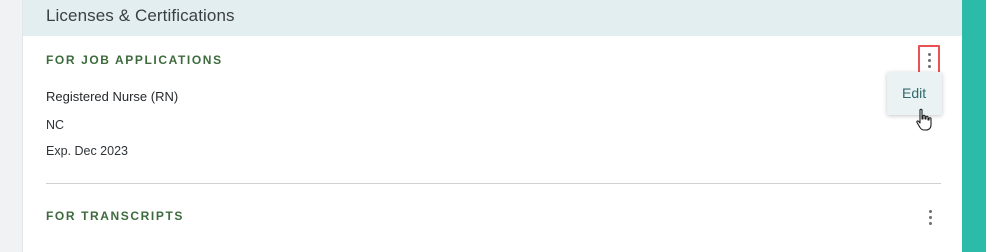 The height and width of the screenshot is (252, 986). Describe the element at coordinates (115, 216) in the screenshot. I see `group-label-transcripts: FOR TRANSCRIPTS` at that location.